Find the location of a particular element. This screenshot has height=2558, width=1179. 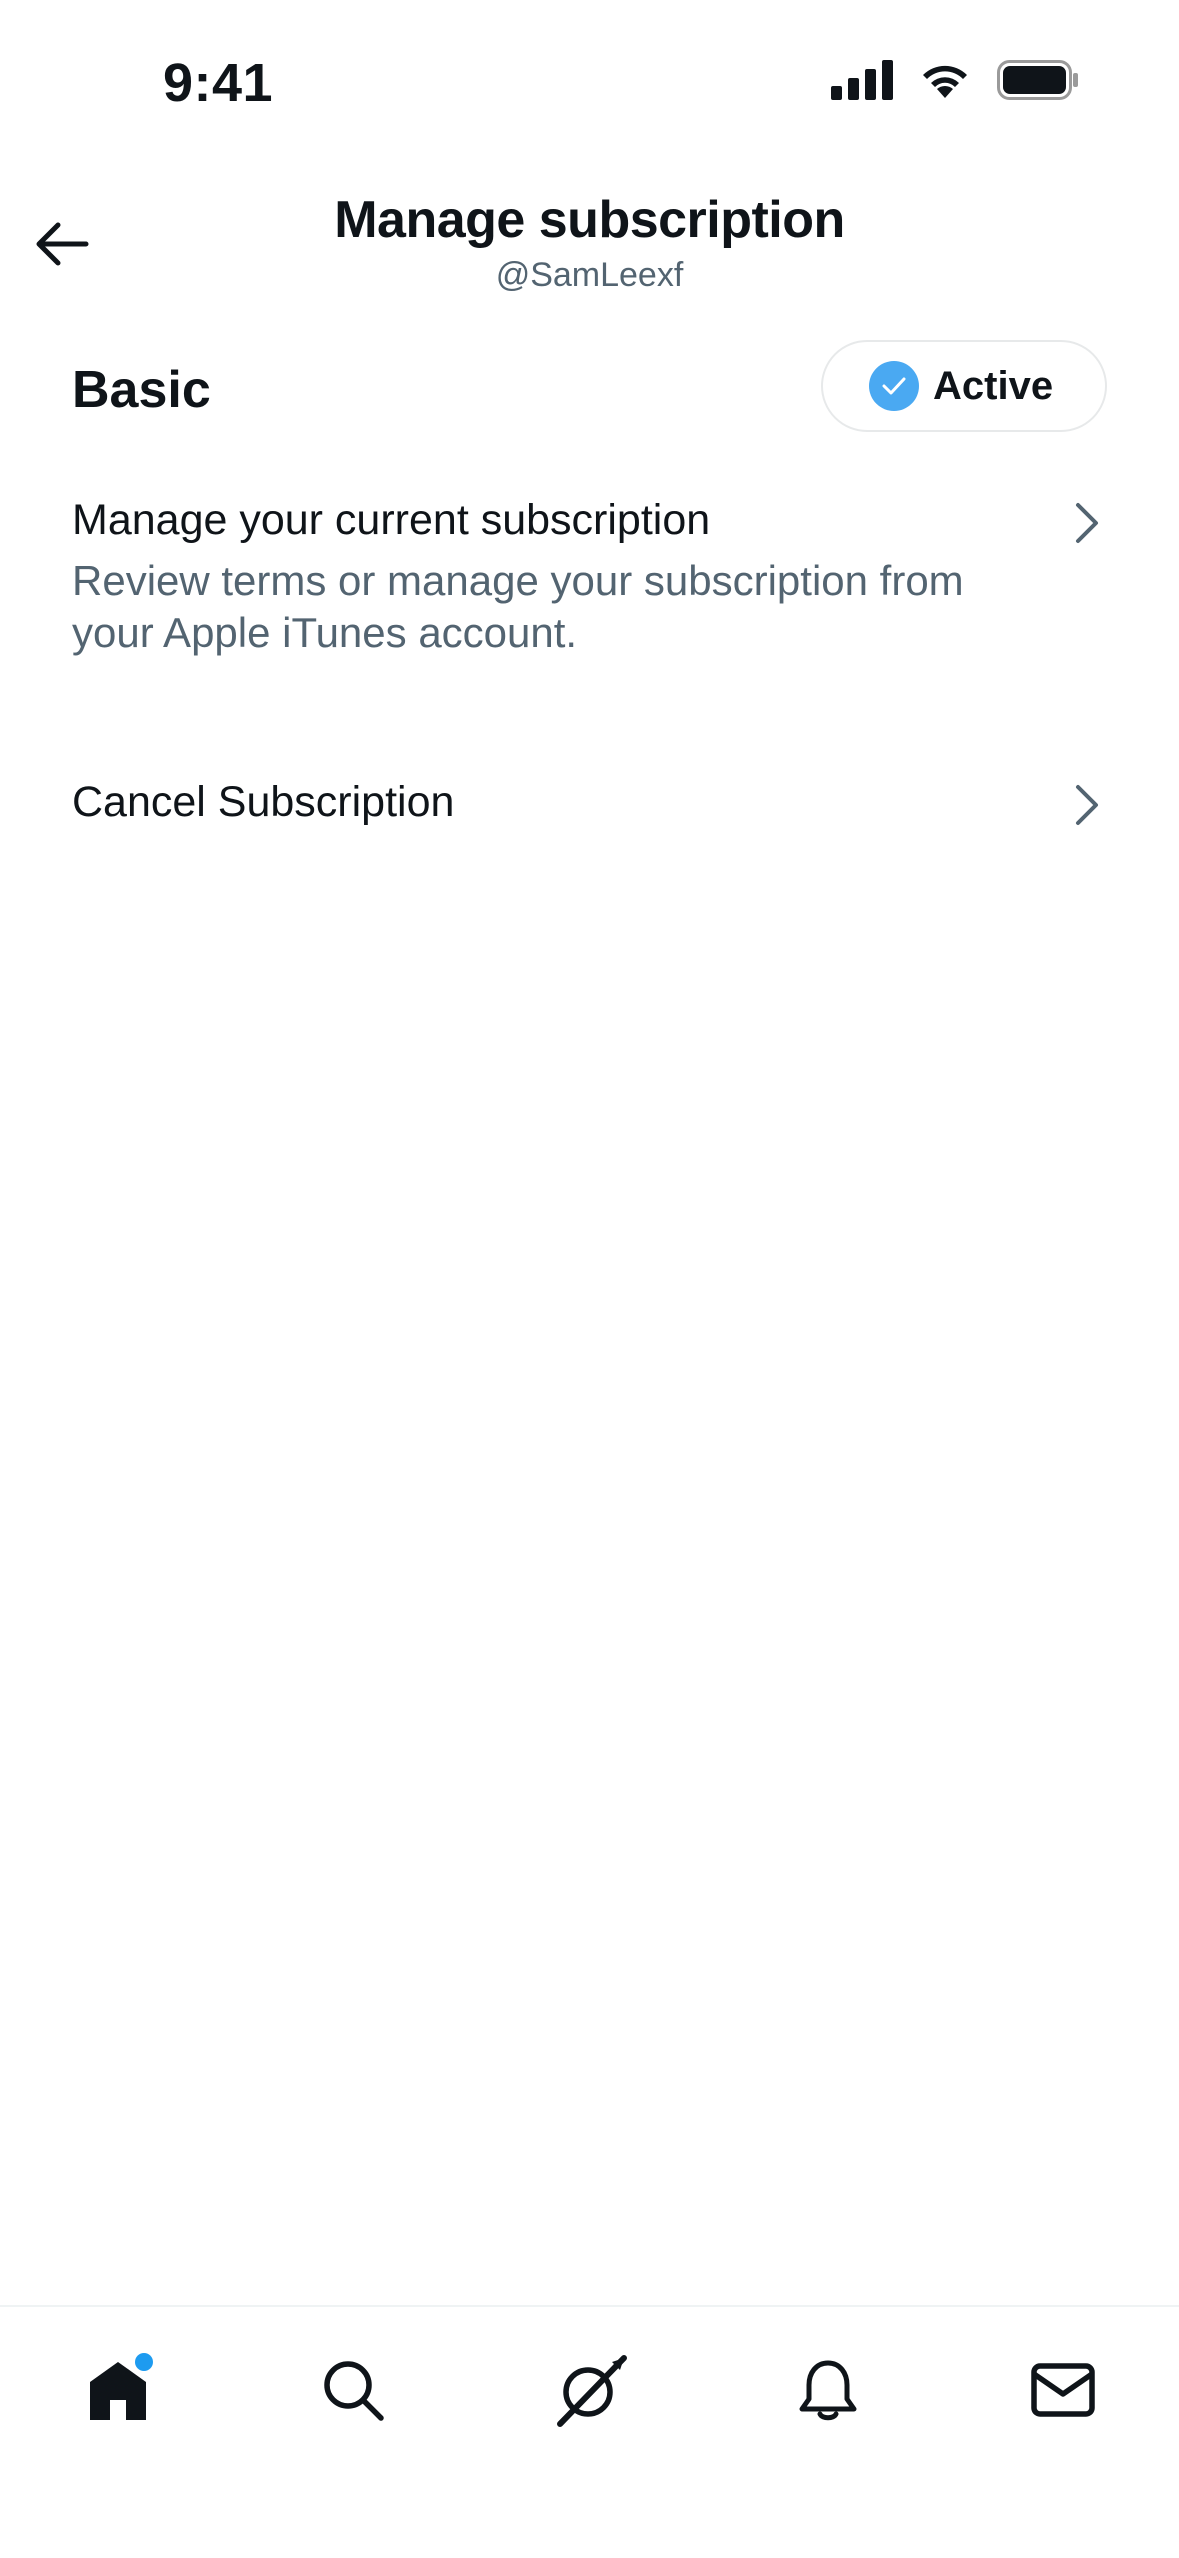

tab-search is located at coordinates (353, 2390).